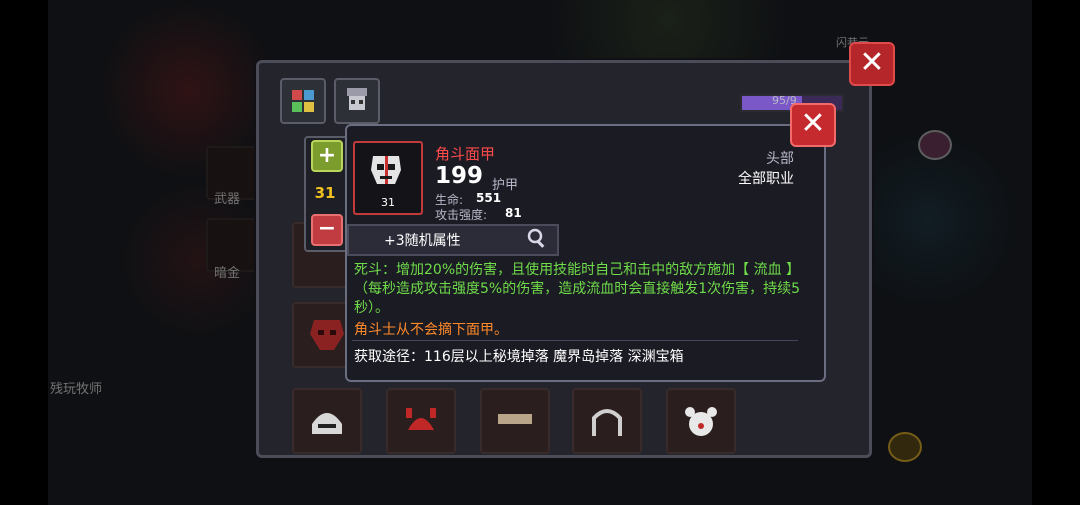 This screenshot has height=505, width=1080. I want to click on item-flavor-text: 角斗士从不会摘下面甲。, so click(431, 330).